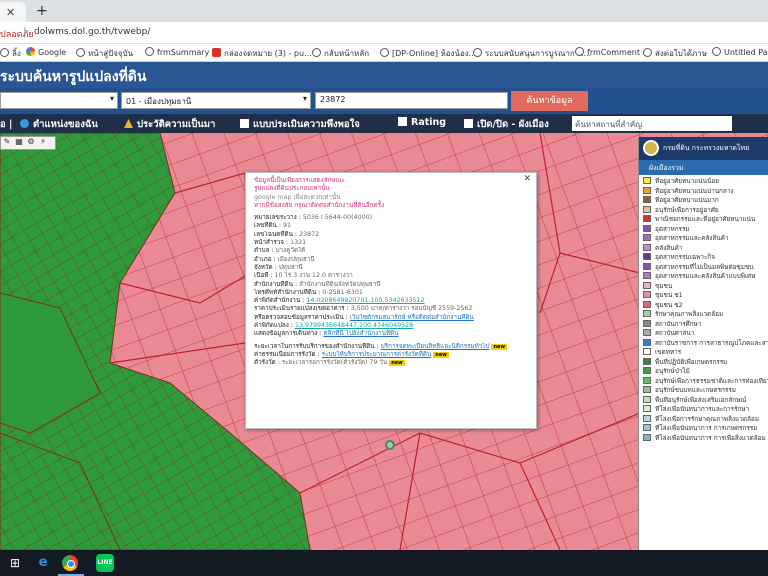 Image resolution: width=768 pixels, height=576 pixels. Describe the element at coordinates (17, 34) in the screenshot. I see `security-indicator: ปลอดภัย` at that location.